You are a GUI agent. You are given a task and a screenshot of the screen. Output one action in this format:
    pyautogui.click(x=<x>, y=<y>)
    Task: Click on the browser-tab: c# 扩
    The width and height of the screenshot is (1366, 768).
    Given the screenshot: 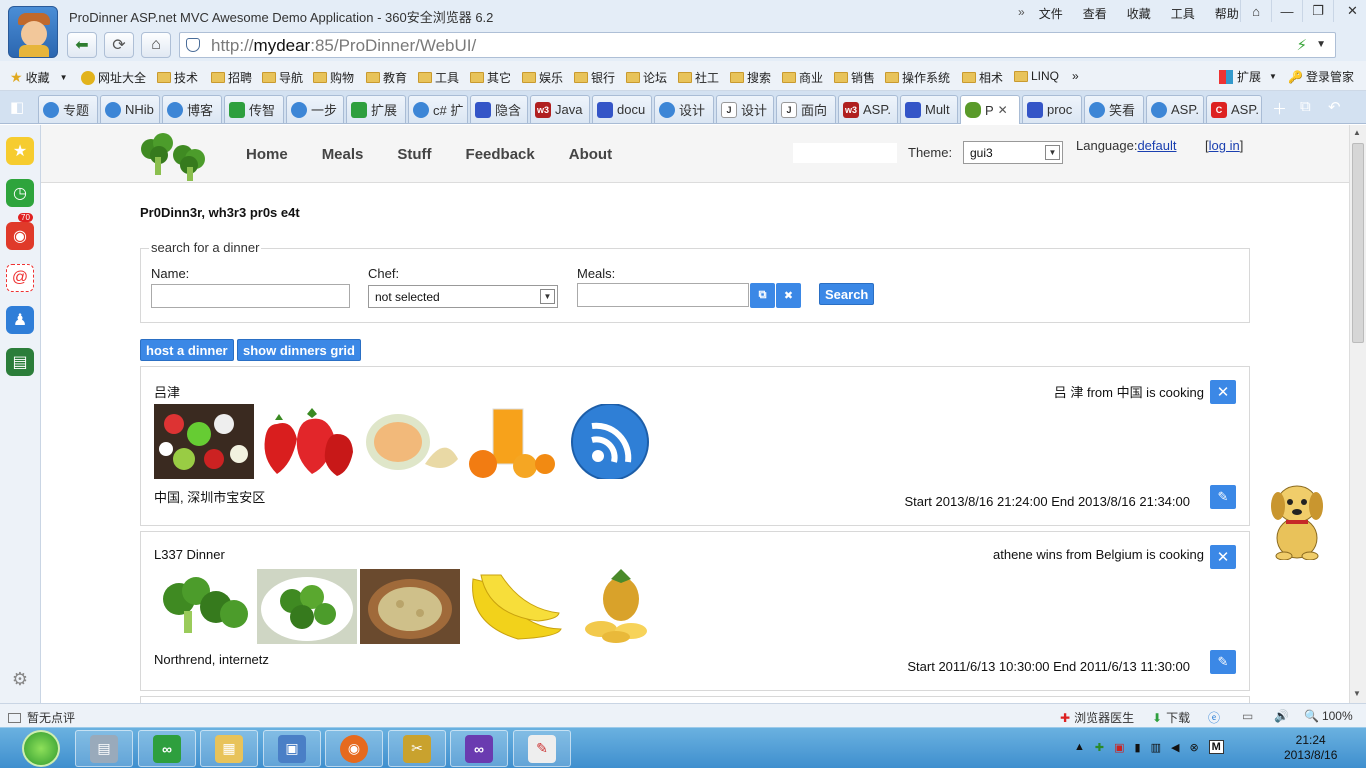 What is the action you would take?
    pyautogui.click(x=438, y=109)
    